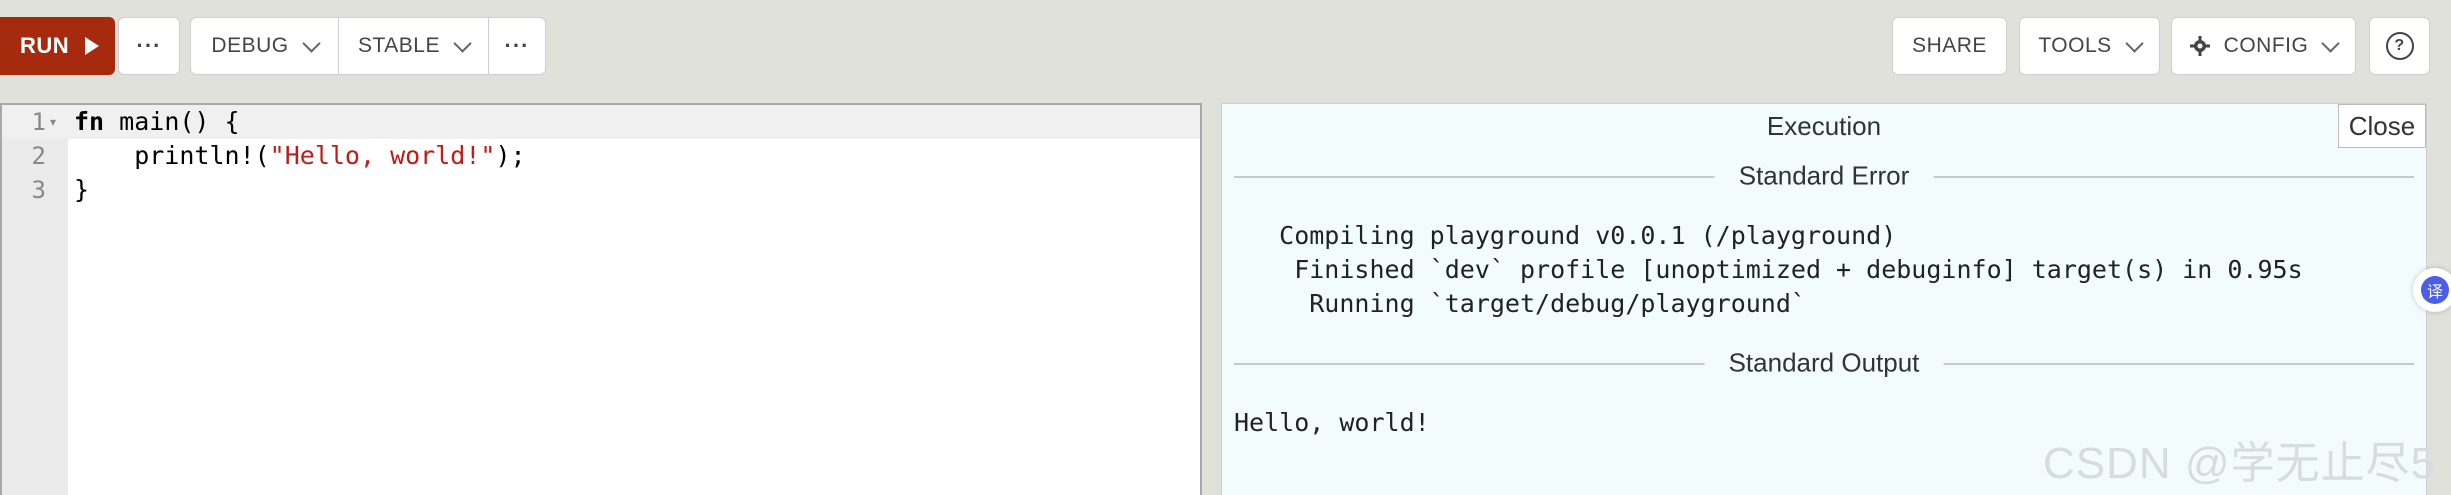 The width and height of the screenshot is (2451, 495). Describe the element at coordinates (1520, 303) in the screenshot. I see `stderr-line: Running `target/debug/playground`` at that location.